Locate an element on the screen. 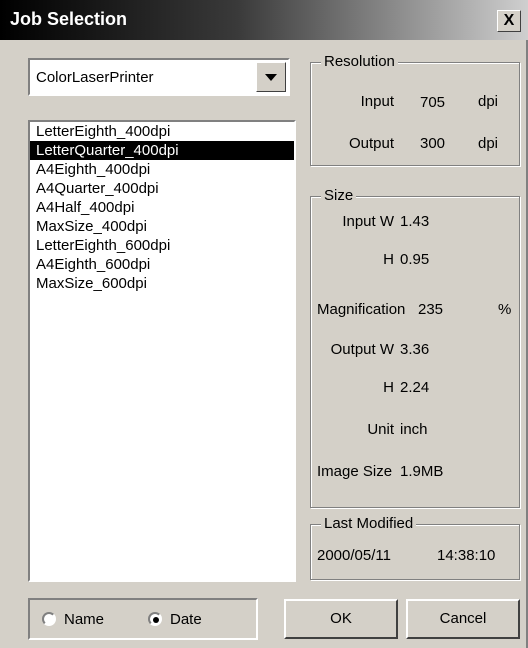  output-height-label: H is located at coordinates (388, 387).